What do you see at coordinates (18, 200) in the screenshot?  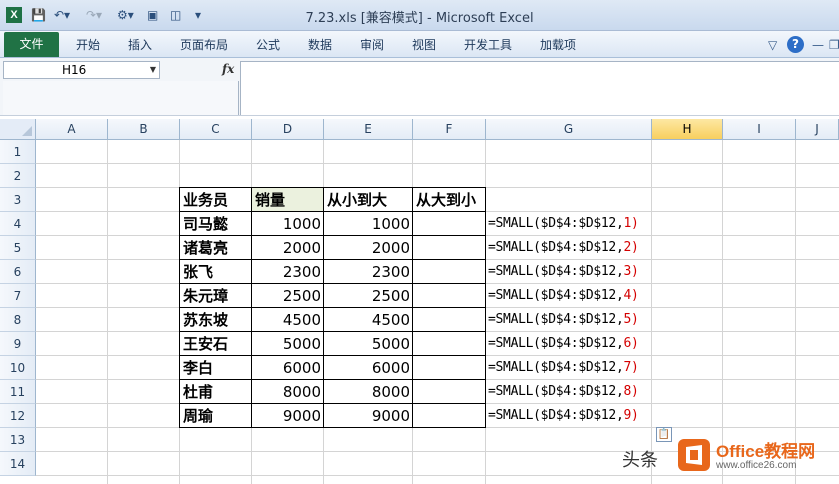 I see `row-header-3: 3` at bounding box center [18, 200].